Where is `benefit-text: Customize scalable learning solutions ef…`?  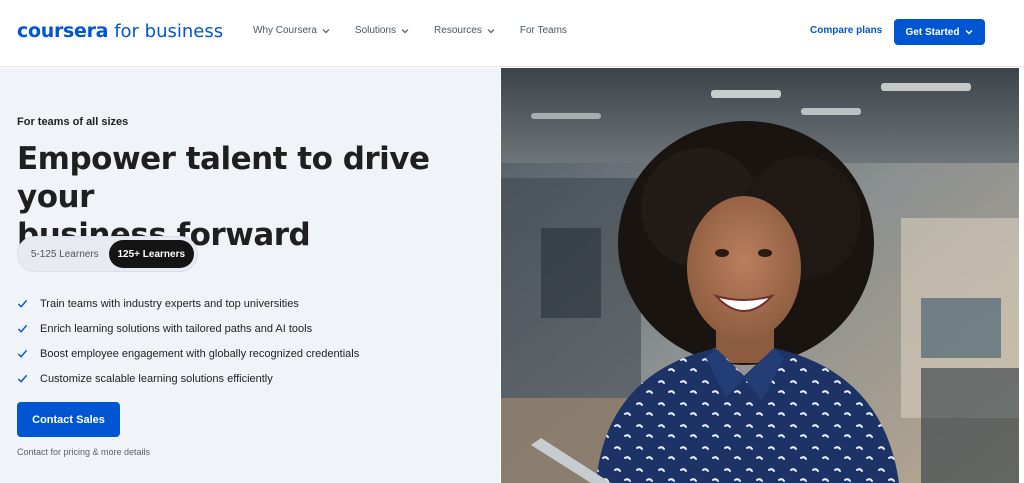 benefit-text: Customize scalable learning solutions ef… is located at coordinates (156, 378).